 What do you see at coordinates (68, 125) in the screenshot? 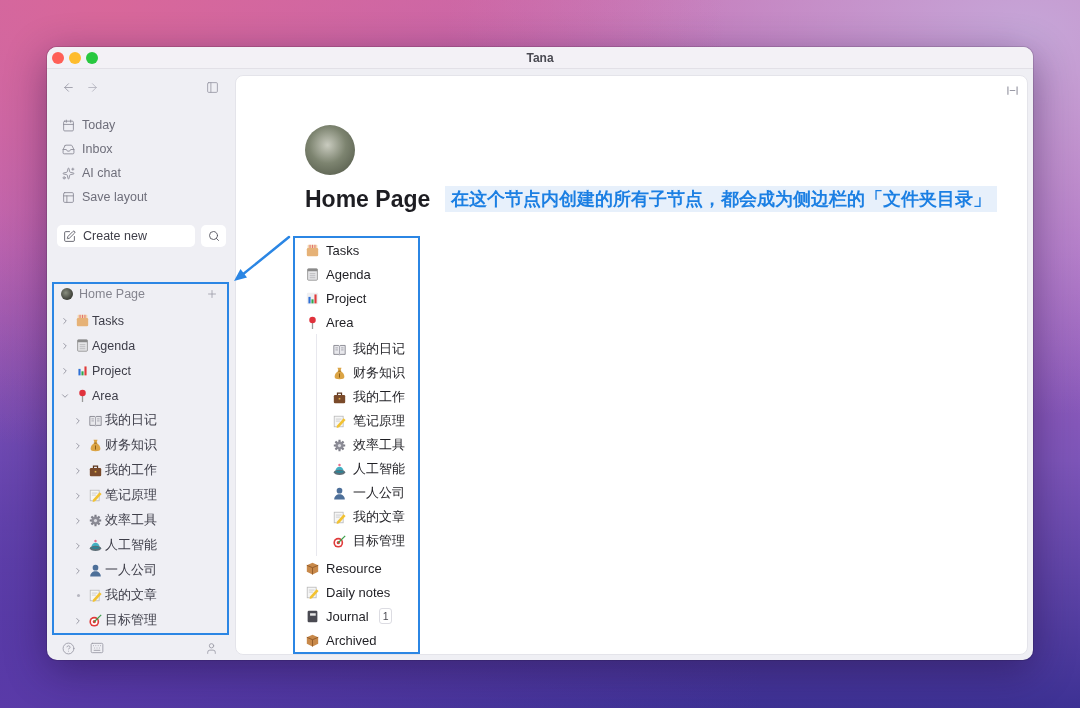
I see `calendar-icon` at bounding box center [68, 125].